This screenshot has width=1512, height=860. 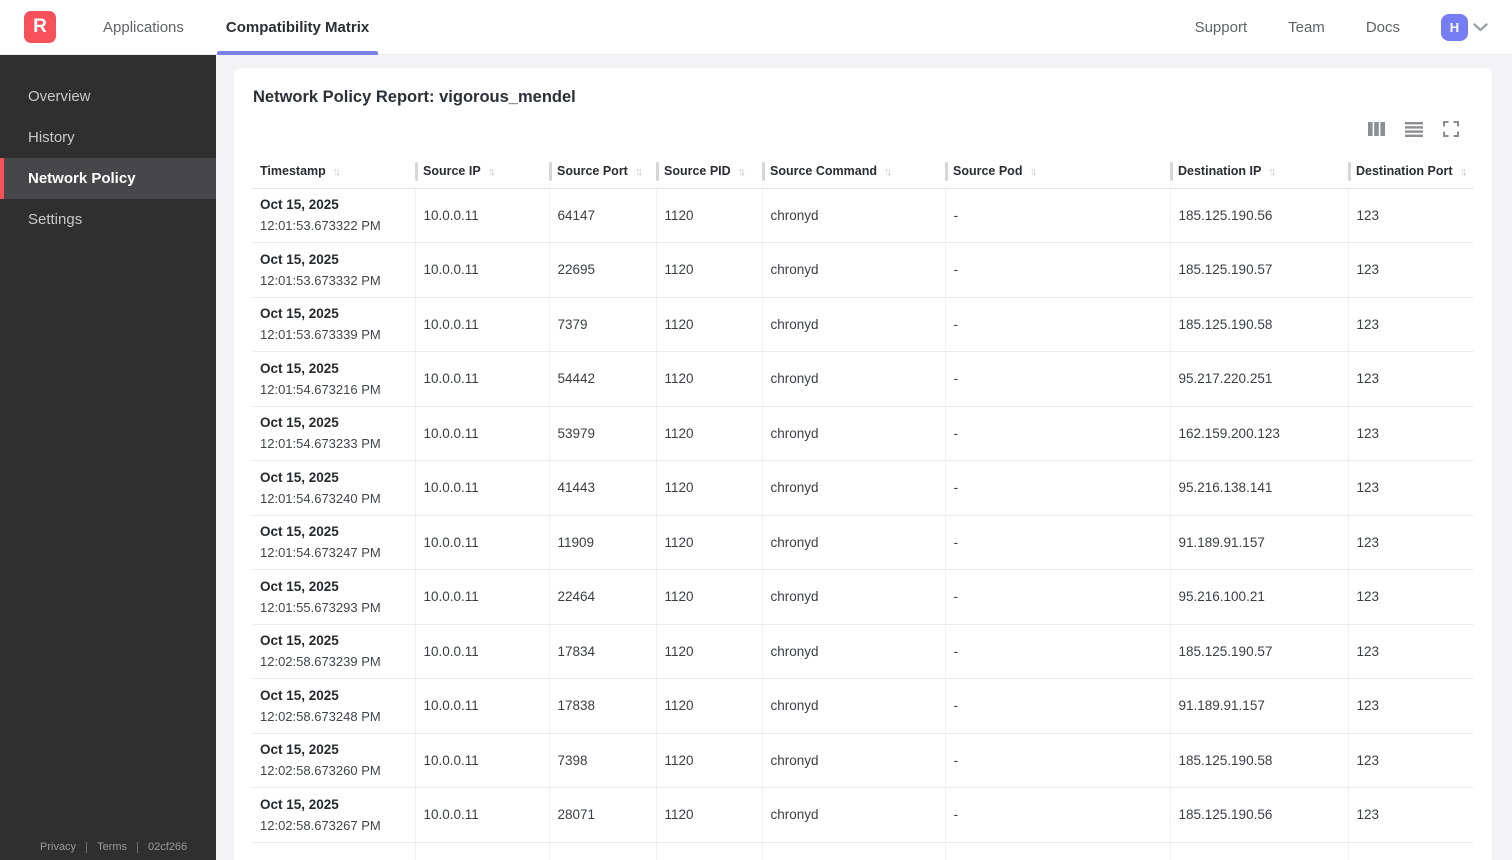 I want to click on cell-timestamp: Oct 15, 2025 12:02:58.673267 PM, so click(x=333, y=815).